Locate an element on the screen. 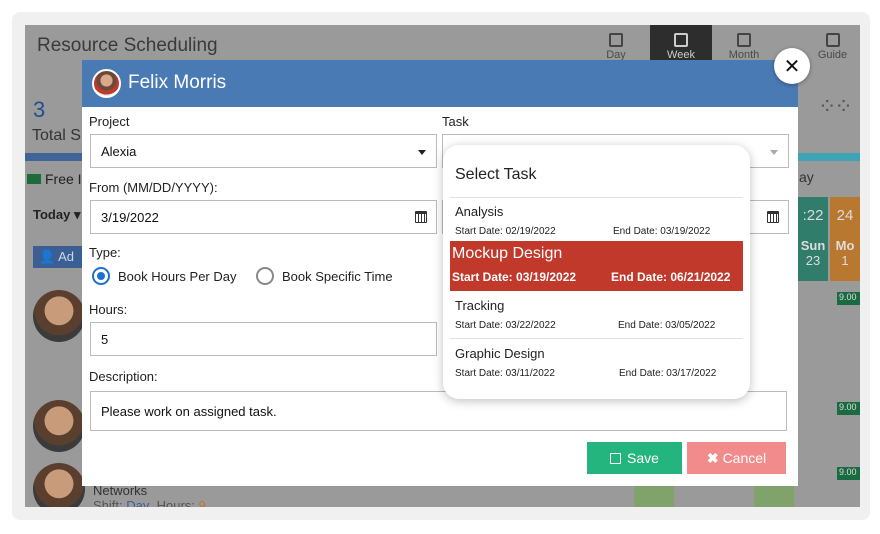  day-header-top: :22 is located at coordinates (813, 215).